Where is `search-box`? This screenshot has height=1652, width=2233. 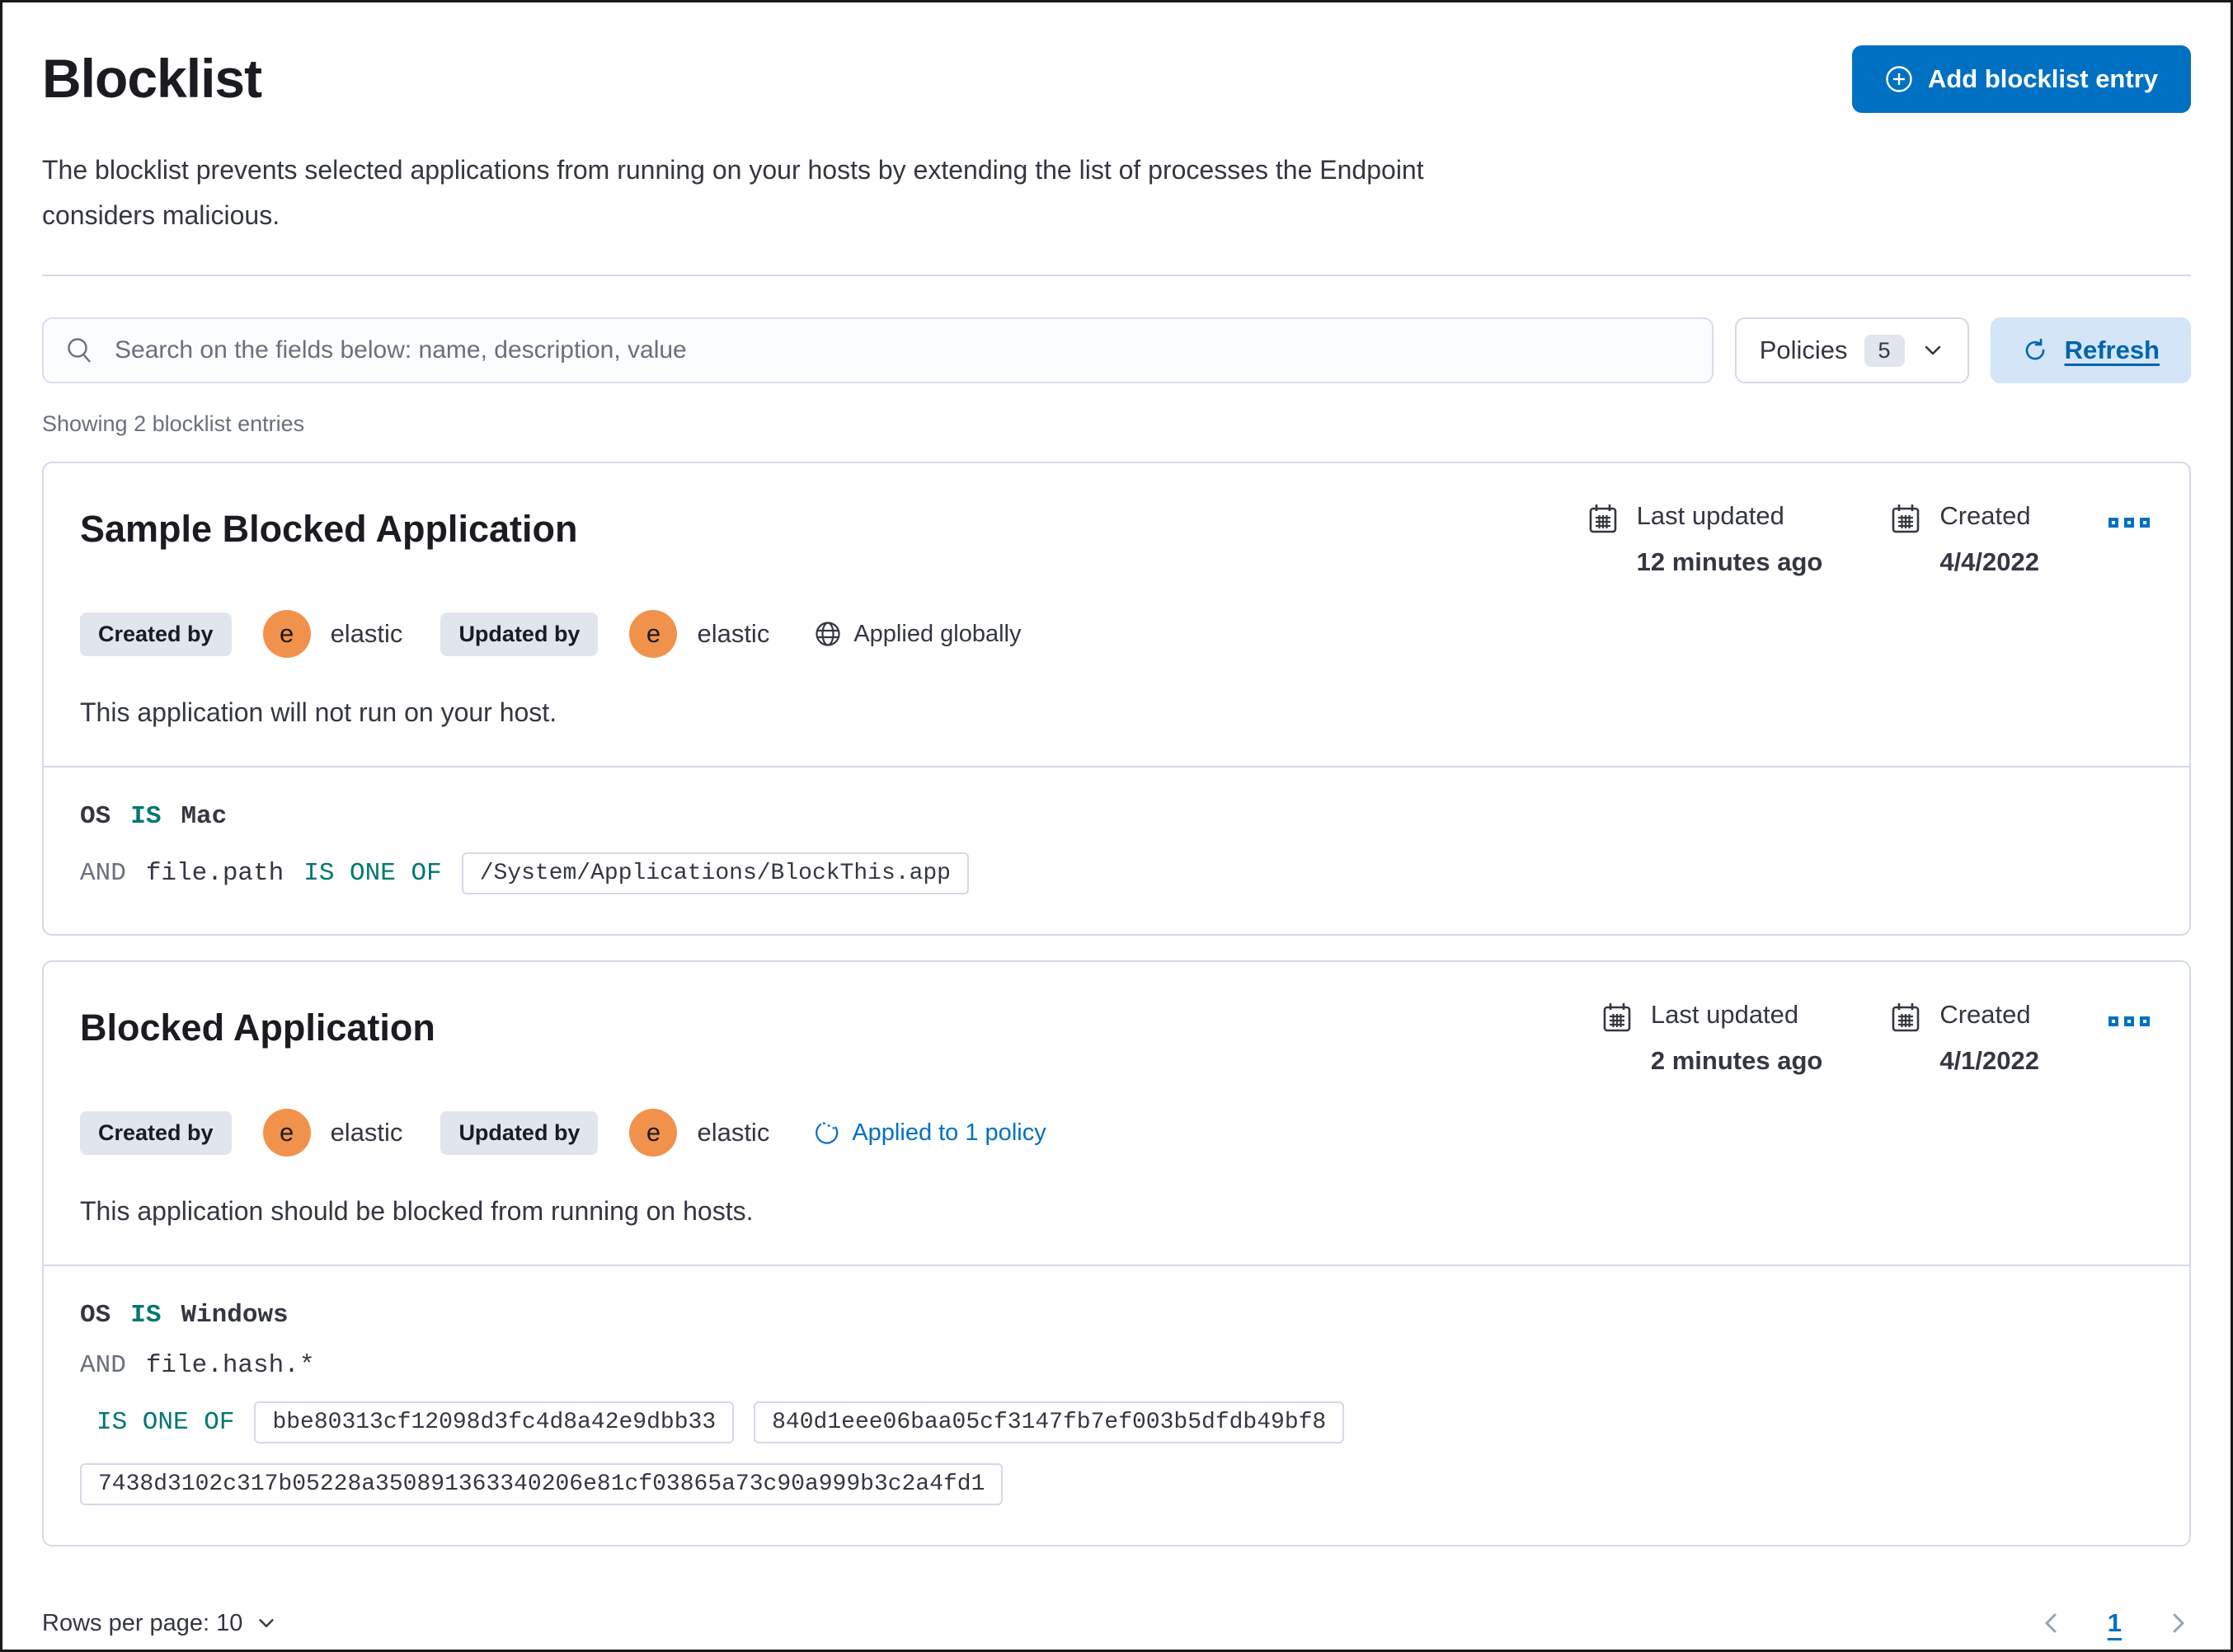 search-box is located at coordinates (878, 350).